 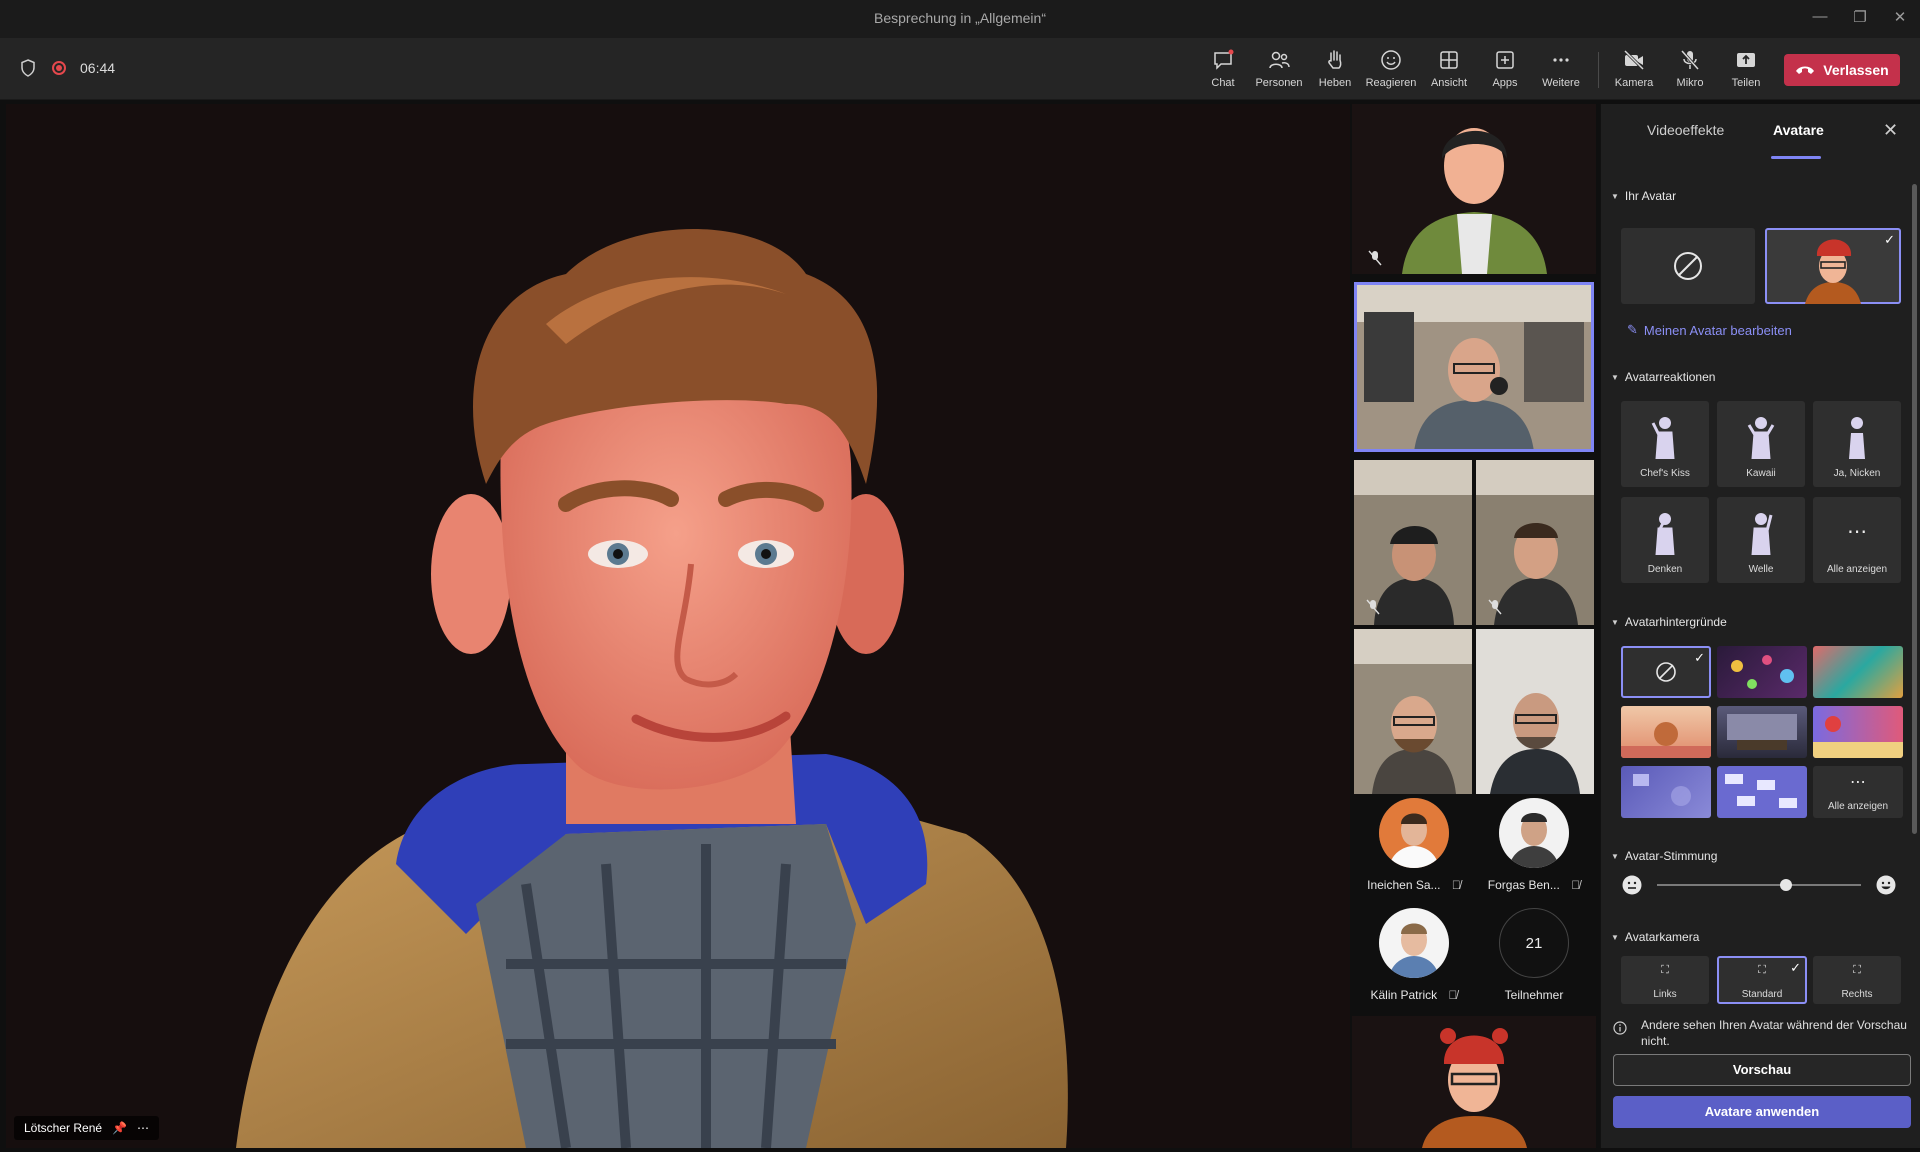 I want to click on leave-label: Verlassen, so click(x=1856, y=70).